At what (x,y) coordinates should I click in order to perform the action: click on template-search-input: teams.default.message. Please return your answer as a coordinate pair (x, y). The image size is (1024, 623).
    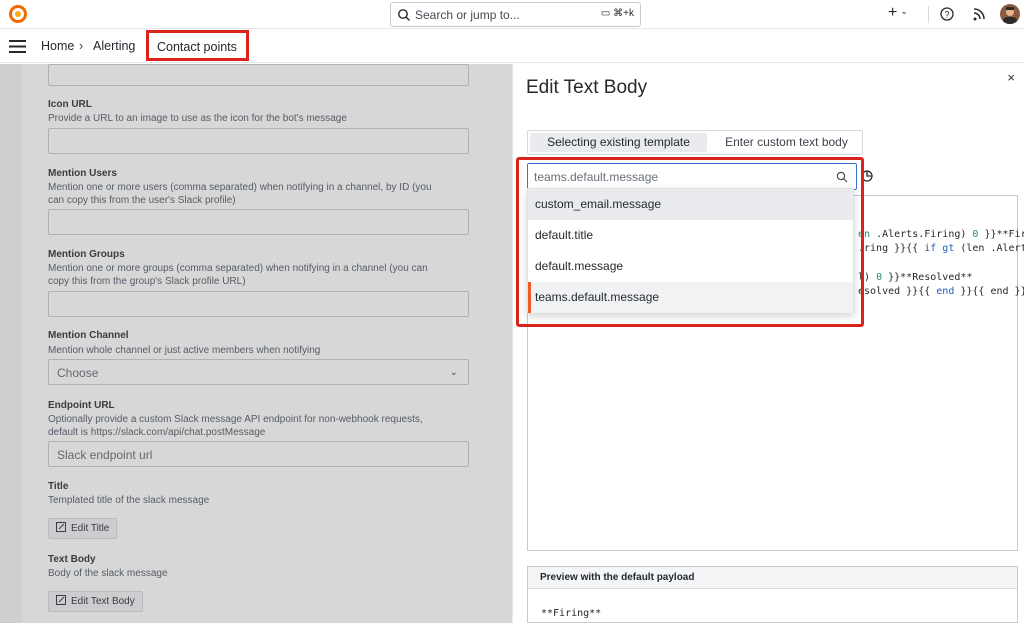
    Looking at the image, I should click on (692, 176).